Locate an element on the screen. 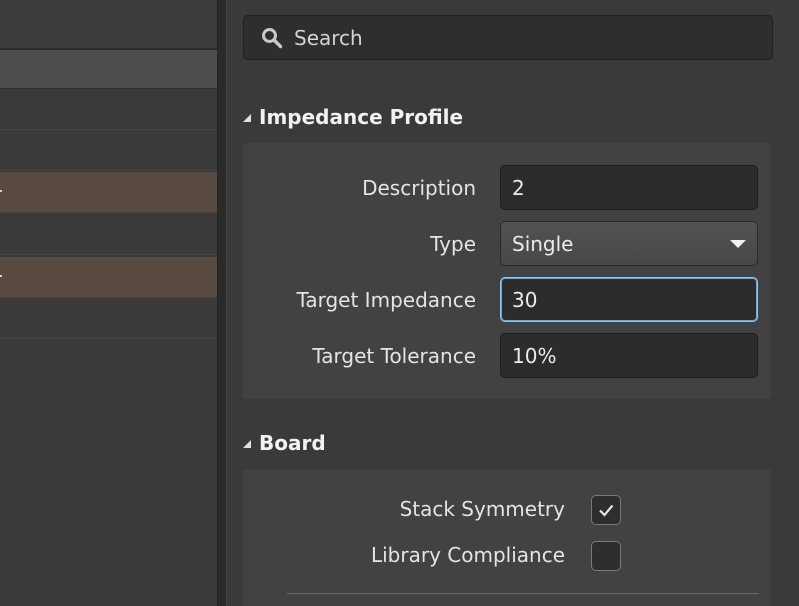 The width and height of the screenshot is (799, 606). section-title: Impedance Profile is located at coordinates (361, 117).